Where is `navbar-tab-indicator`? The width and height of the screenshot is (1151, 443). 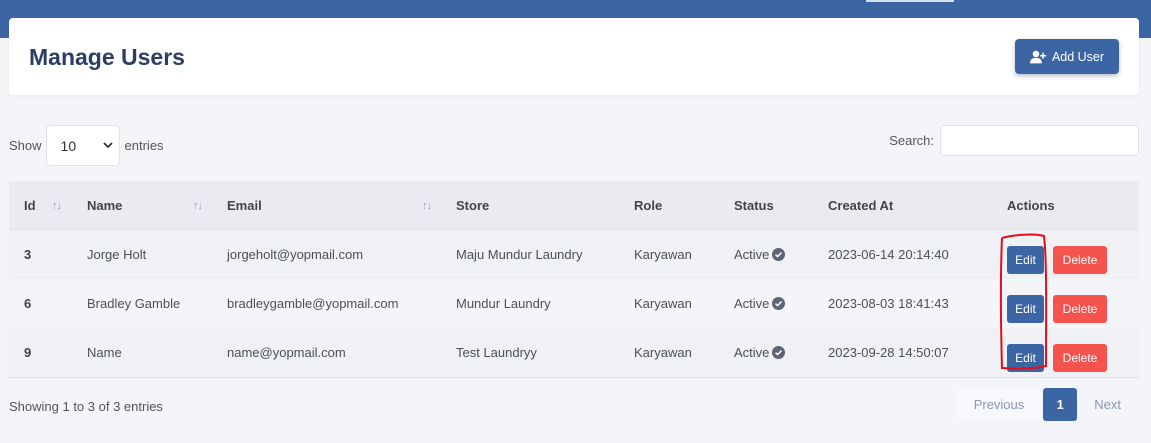 navbar-tab-indicator is located at coordinates (910, 1).